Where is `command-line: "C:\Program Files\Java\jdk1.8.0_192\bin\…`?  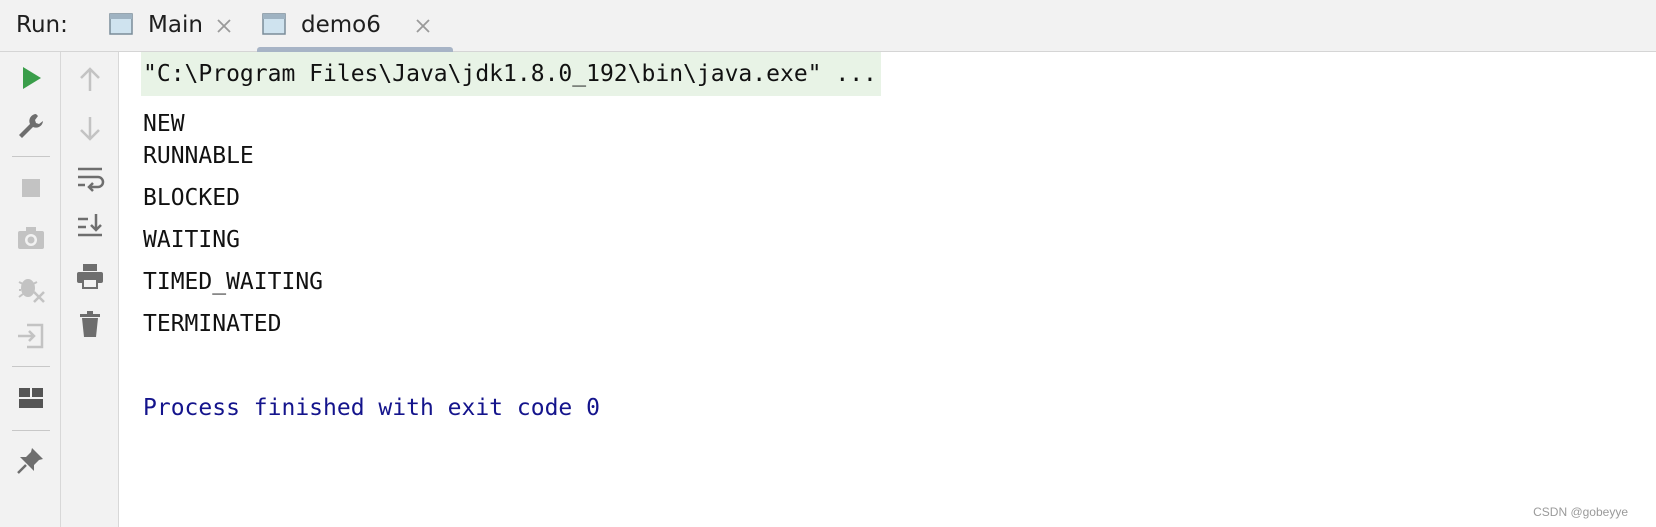 command-line: "C:\Program Files\Java\jdk1.8.0_192\bin\… is located at coordinates (511, 74).